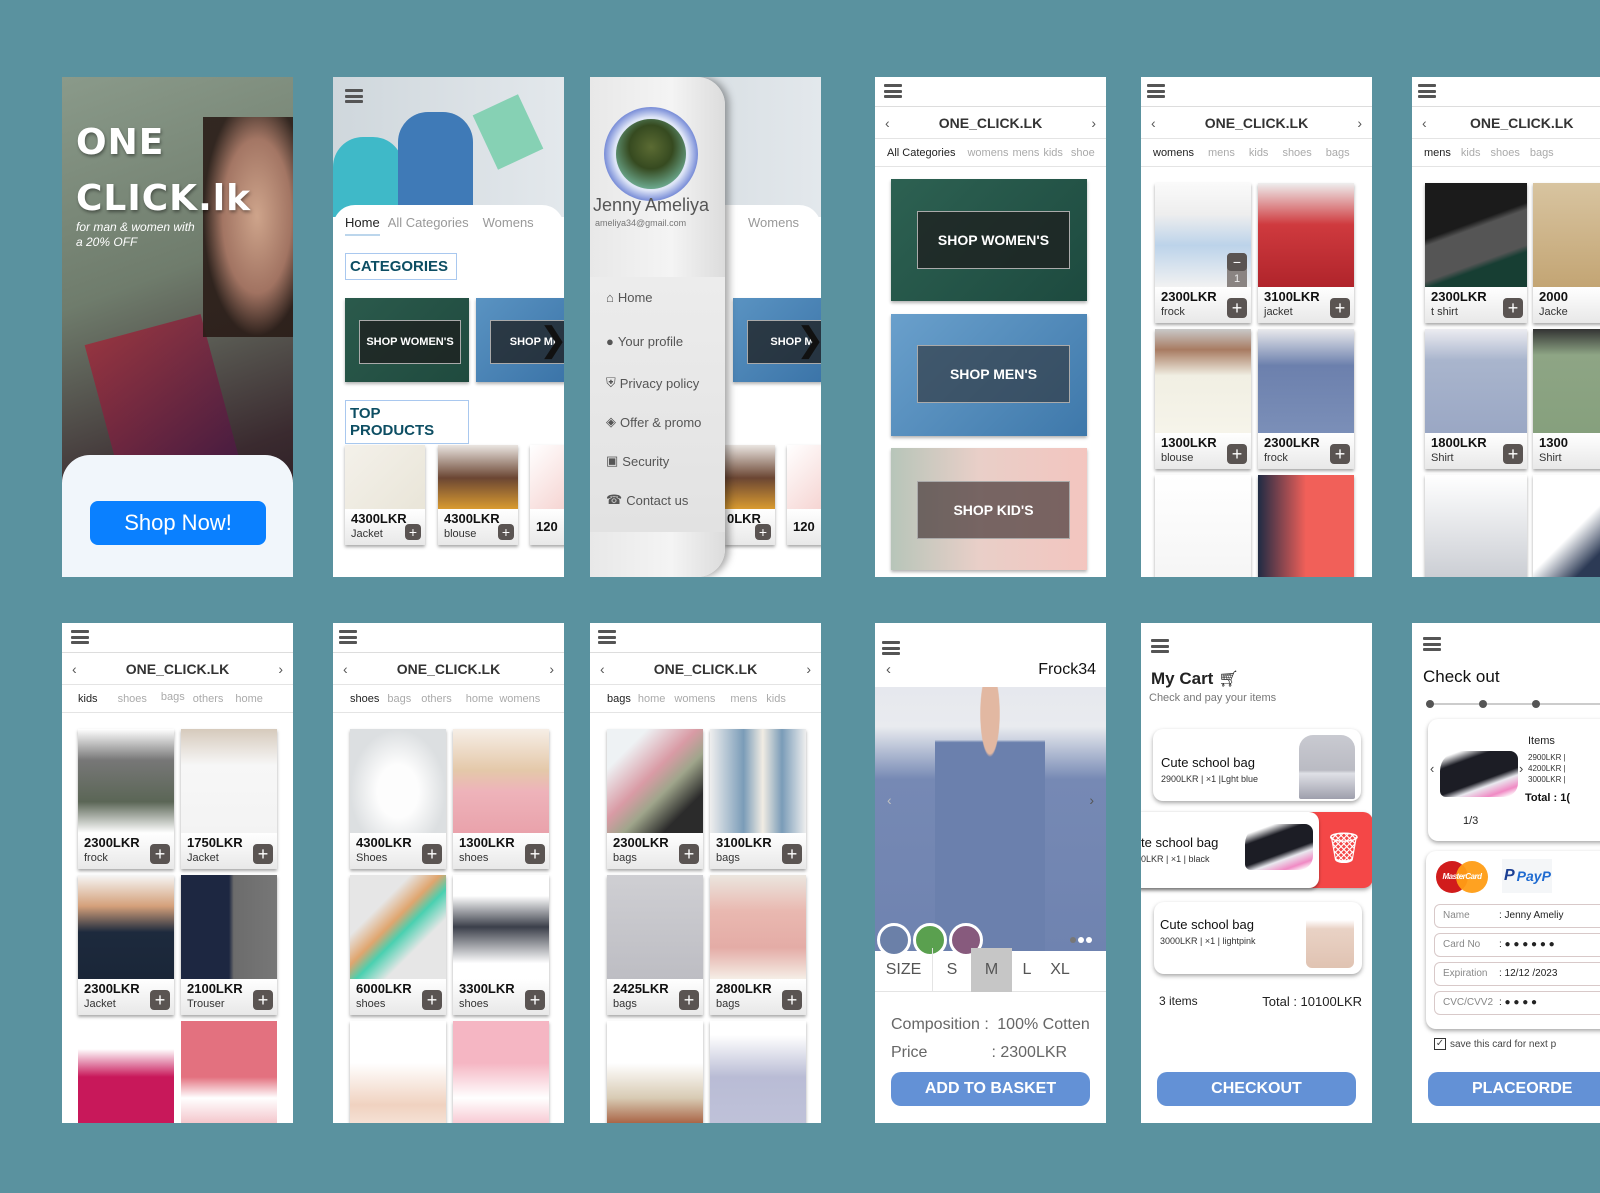 The height and width of the screenshot is (1193, 1600). What do you see at coordinates (478, 495) in the screenshot?
I see `product-card: 4300LKR blouse +` at bounding box center [478, 495].